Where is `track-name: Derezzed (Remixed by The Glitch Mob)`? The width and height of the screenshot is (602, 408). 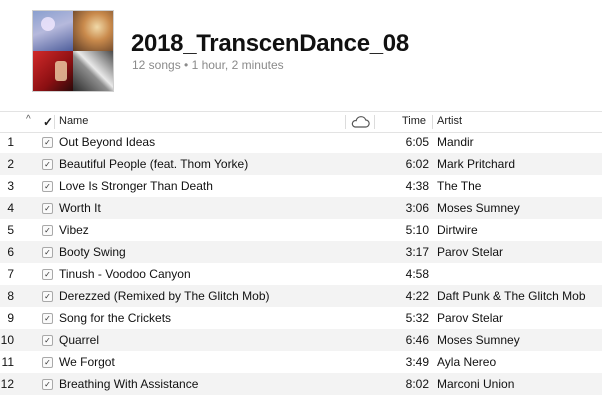 track-name: Derezzed (Remixed by The Glitch Mob) is located at coordinates (164, 296).